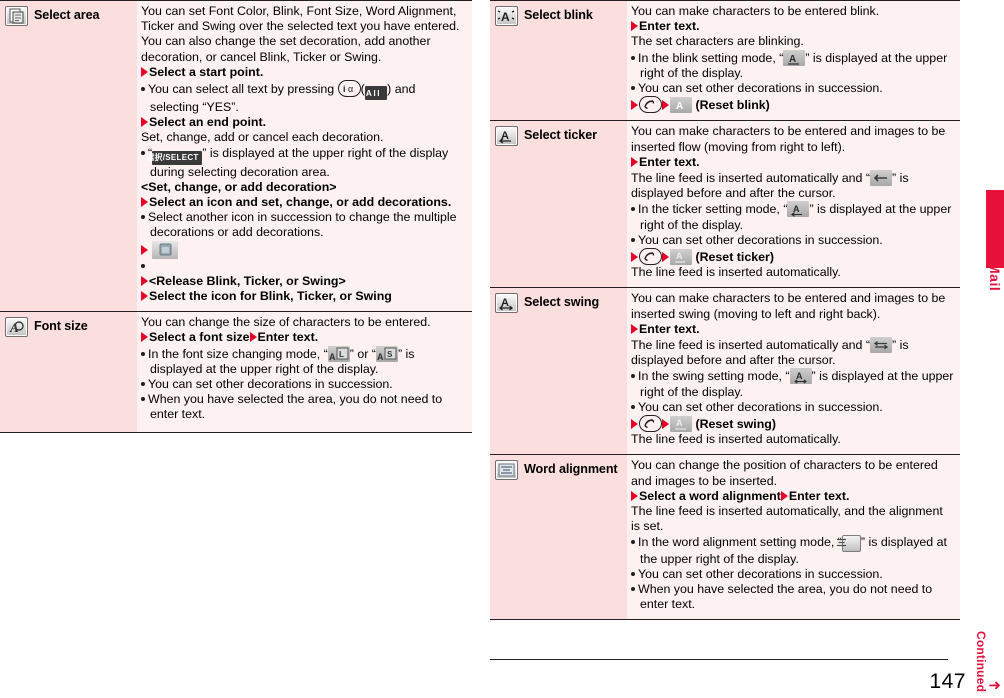 Image resolution: width=1004 pixels, height=698 pixels. I want to click on row-label: Word alignment, so click(571, 469).